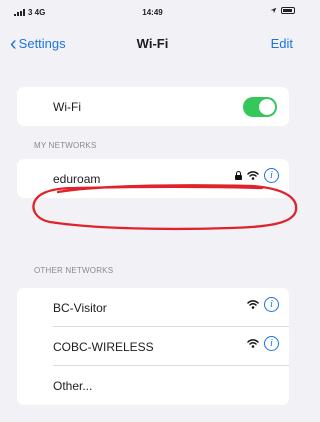 The height and width of the screenshot is (422, 320). Describe the element at coordinates (65, 145) in the screenshot. I see `my-networks-header: MY NETWORKS` at that location.